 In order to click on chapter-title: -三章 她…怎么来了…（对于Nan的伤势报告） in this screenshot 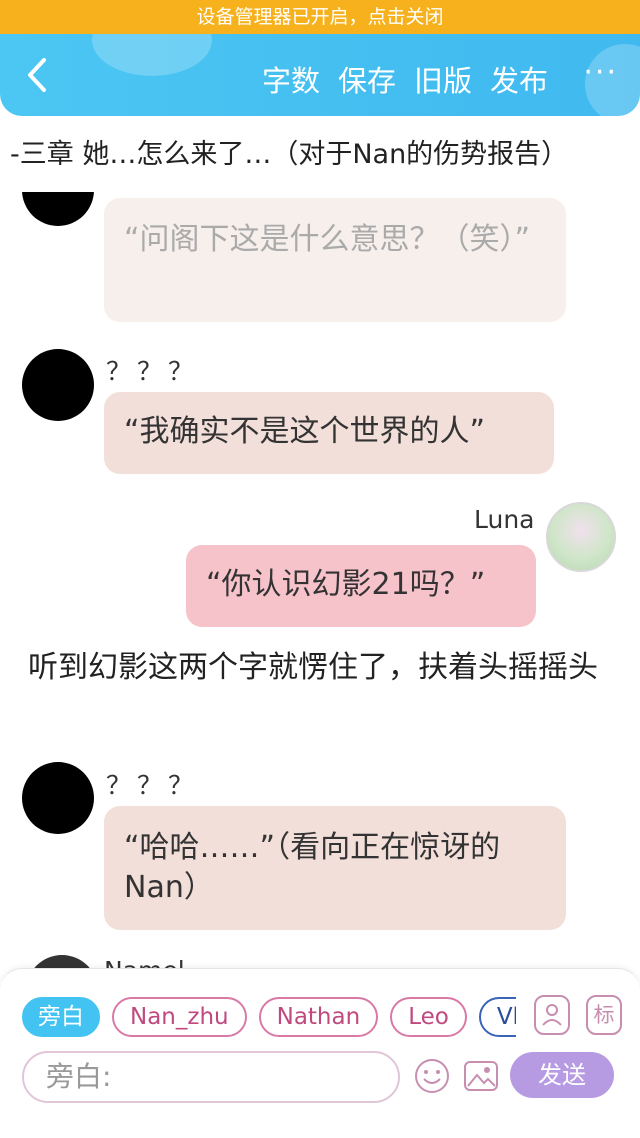, I will do `click(289, 154)`.